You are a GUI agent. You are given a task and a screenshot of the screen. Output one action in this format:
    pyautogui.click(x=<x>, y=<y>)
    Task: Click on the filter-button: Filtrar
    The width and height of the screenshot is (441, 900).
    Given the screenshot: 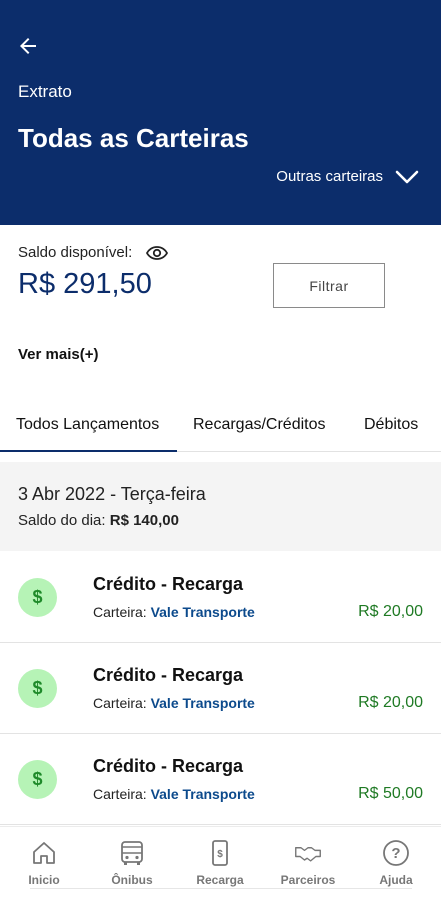 What is the action you would take?
    pyautogui.click(x=329, y=285)
    